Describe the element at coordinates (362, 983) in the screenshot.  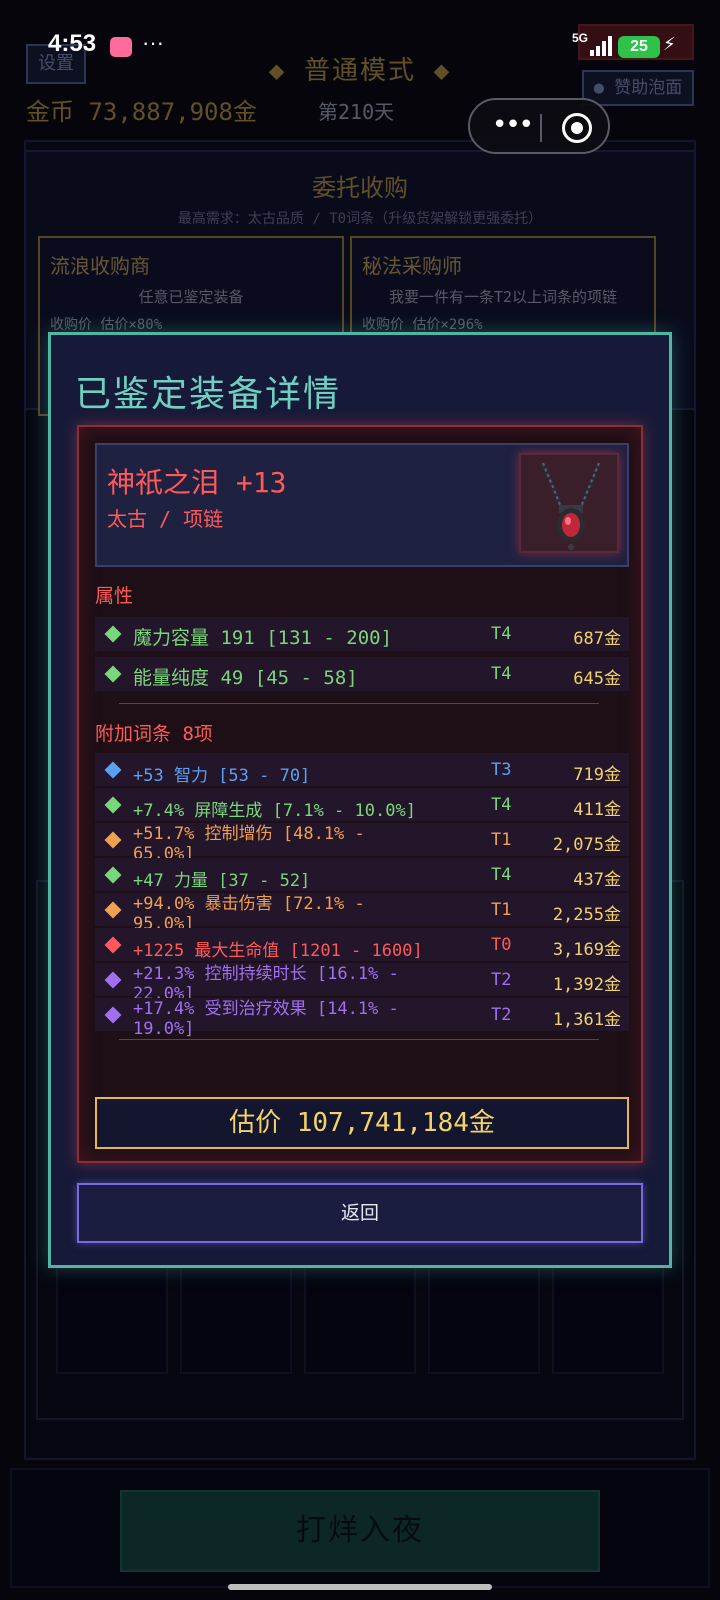
I see `stat-row: +21.3% 控制持续时长 [16.1% - 22.0%] T2 1,392金` at that location.